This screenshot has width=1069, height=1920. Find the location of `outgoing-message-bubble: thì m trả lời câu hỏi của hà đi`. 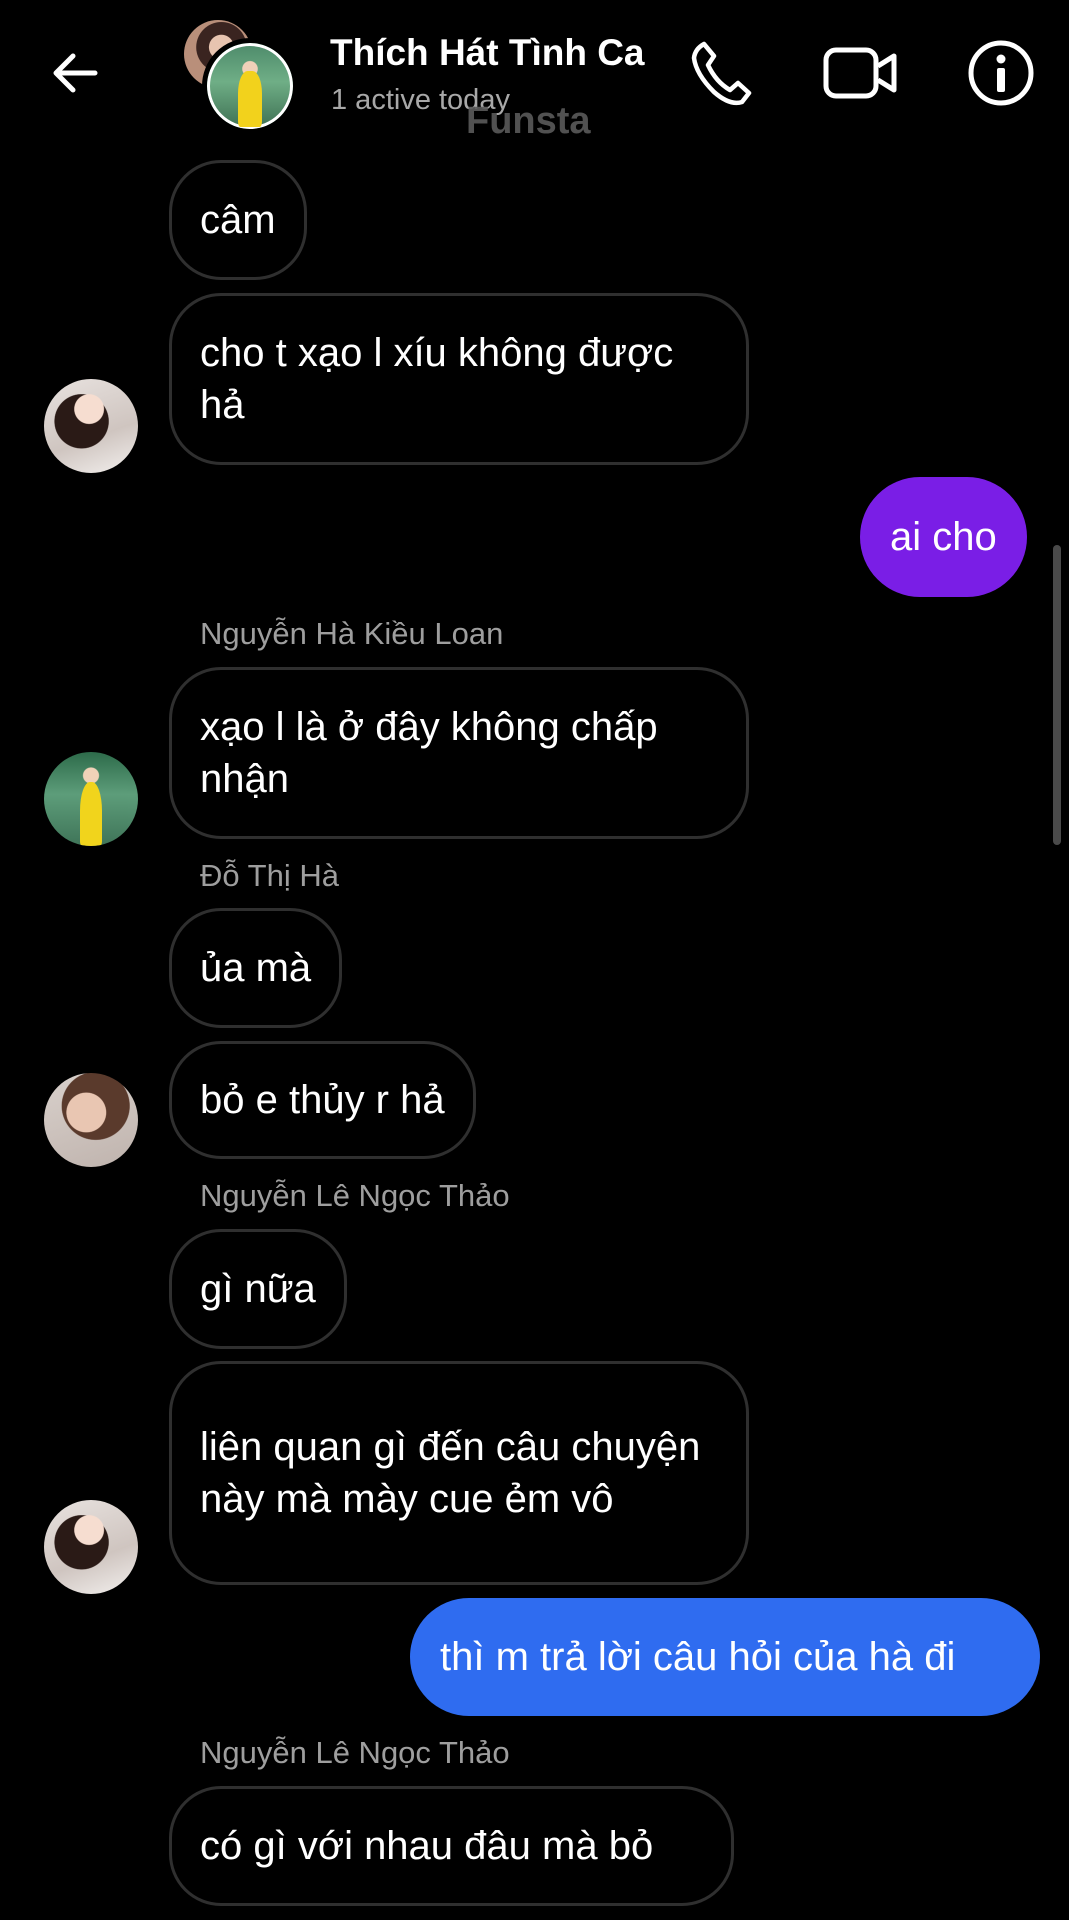

outgoing-message-bubble: thì m trả lời câu hỏi của hà đi is located at coordinates (725, 1657).